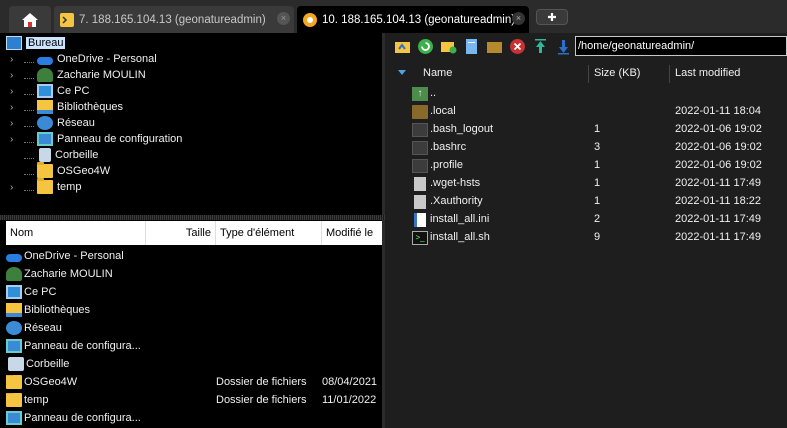  I want to click on remote-file-row: >_ install_all.sh 9 2022-01-11 17:49, so click(587, 238).